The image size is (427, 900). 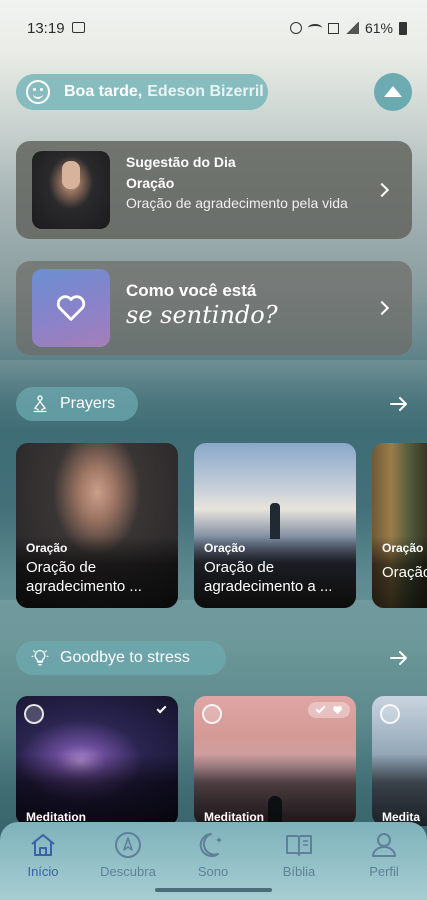 I want to click on wifi-icon, so click(x=314, y=28).